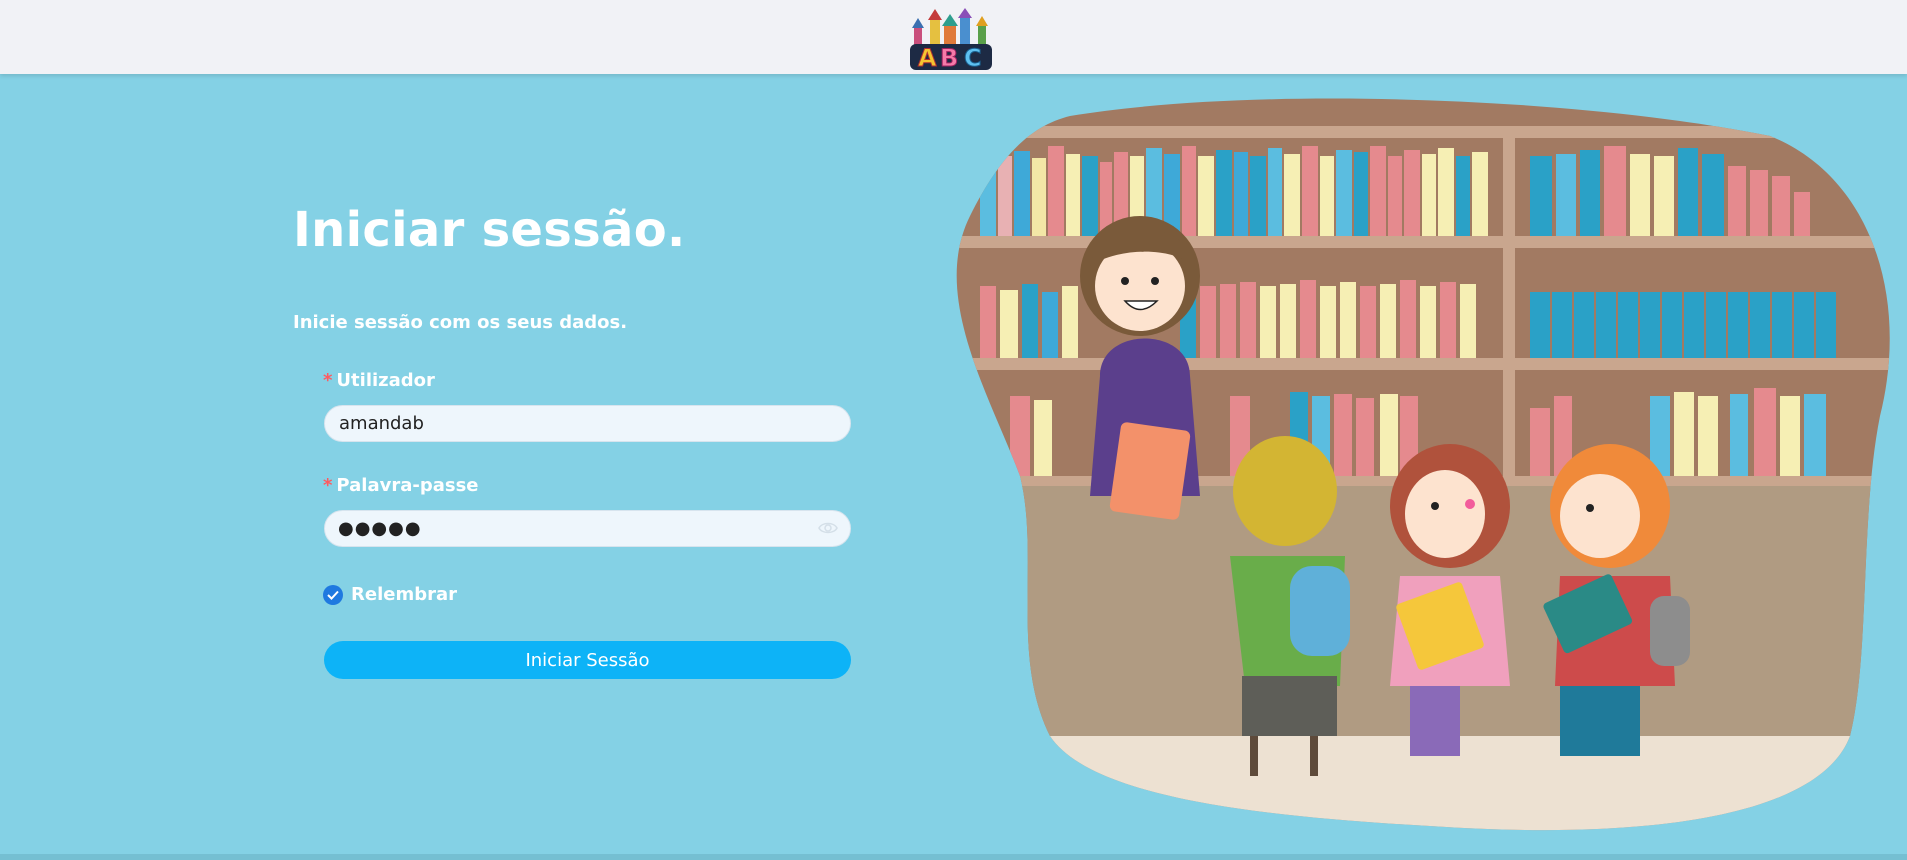  What do you see at coordinates (407, 485) in the screenshot?
I see `password-label-text: Palavra-passe` at bounding box center [407, 485].